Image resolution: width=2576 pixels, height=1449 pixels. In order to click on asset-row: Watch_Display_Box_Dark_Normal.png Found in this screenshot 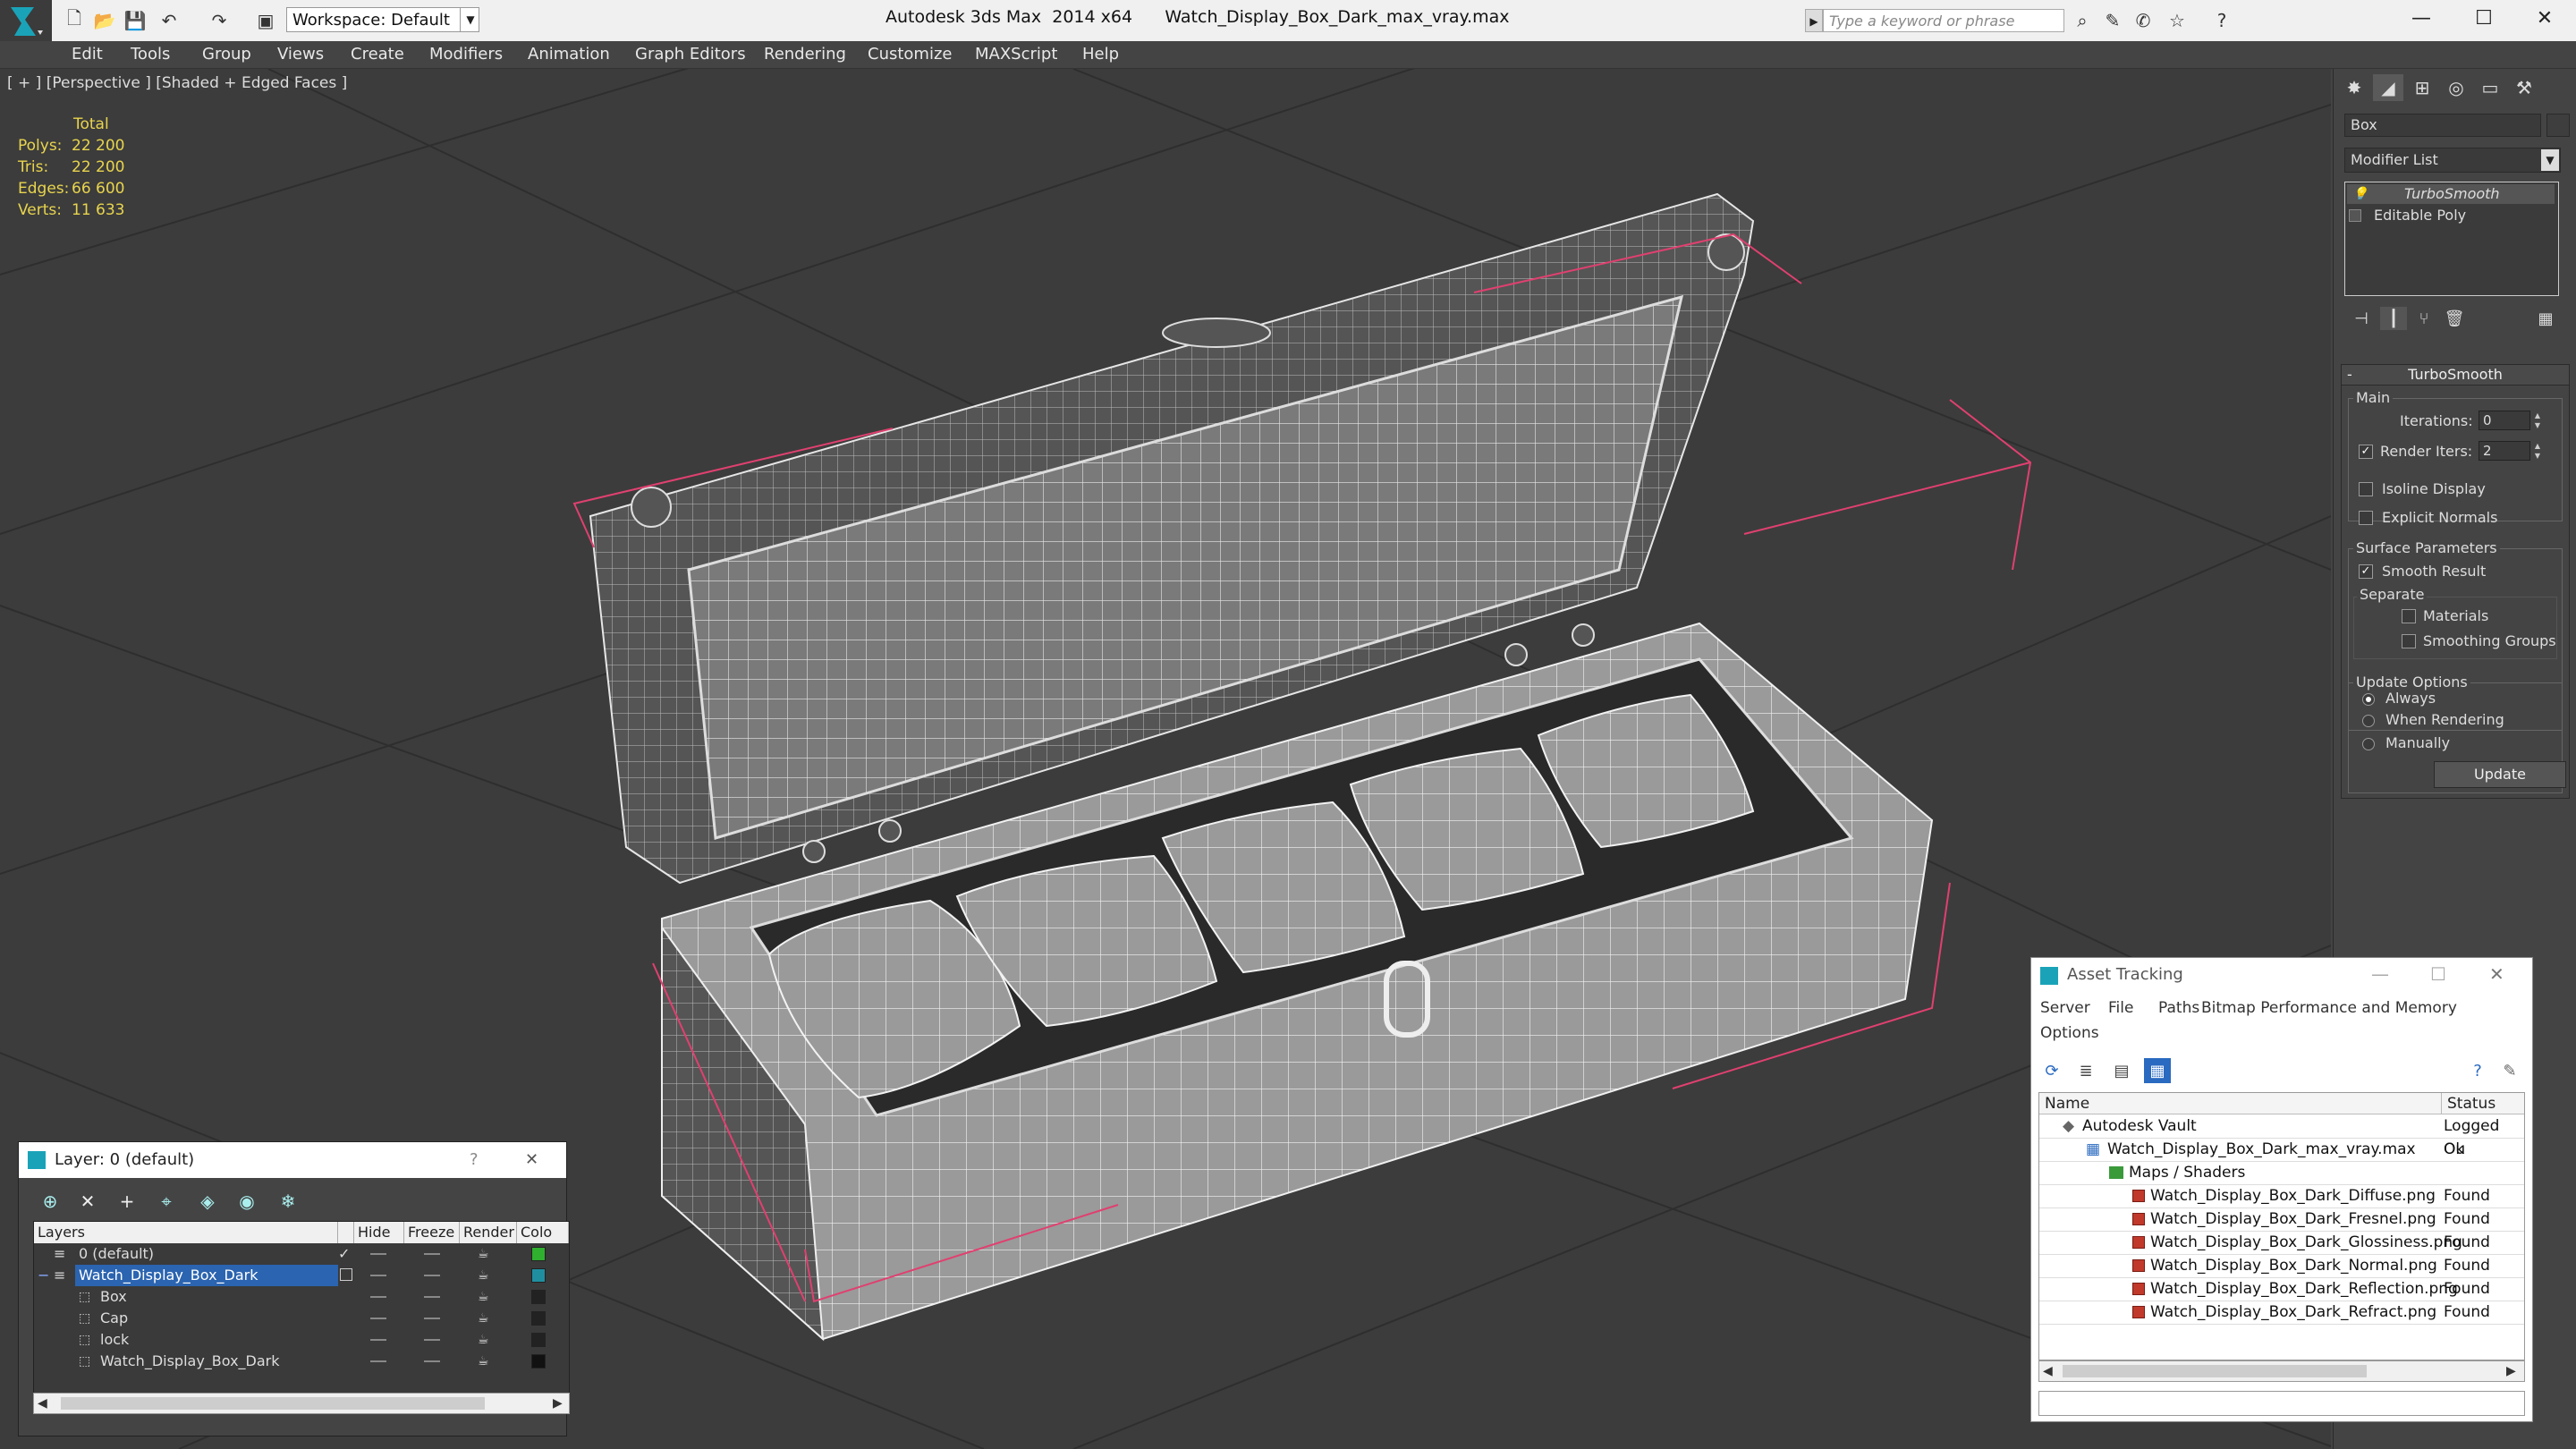, I will do `click(2281, 1266)`.